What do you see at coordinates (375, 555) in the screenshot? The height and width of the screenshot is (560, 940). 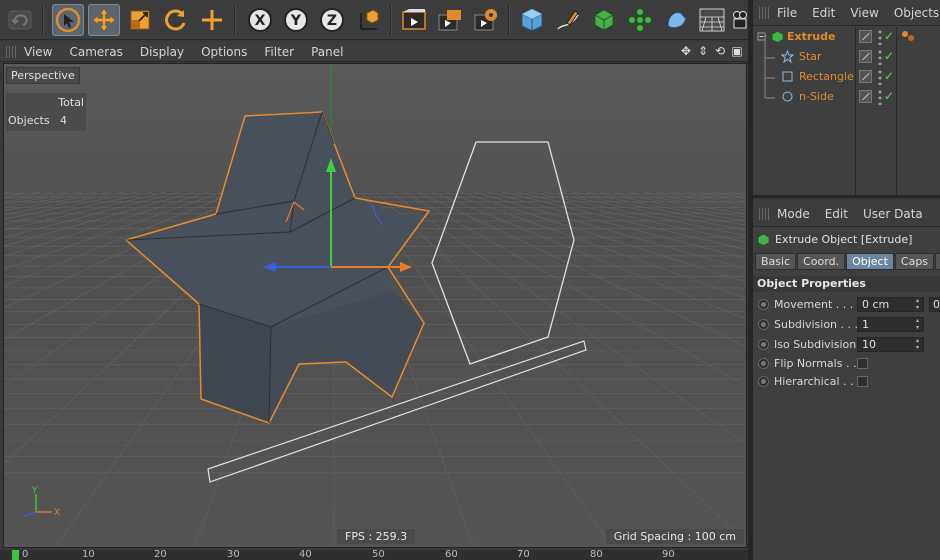 I see `timeline-ruler: 0 10 20 30 40 50 60 70 80 90` at bounding box center [375, 555].